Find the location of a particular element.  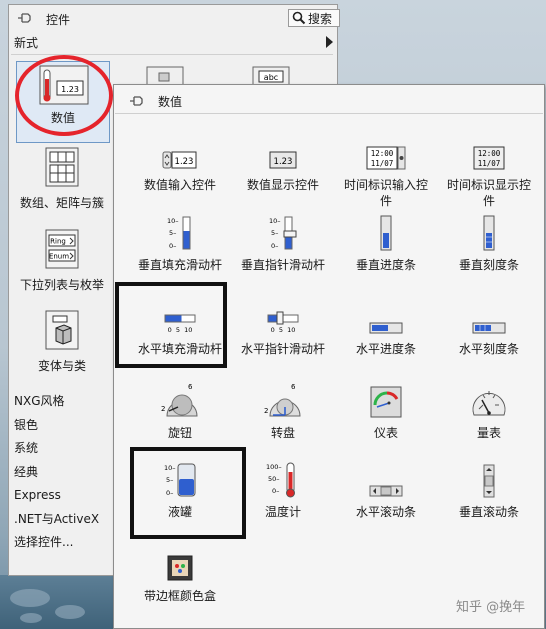

category-ring-label: 下拉列表与枚举 is located at coordinates (61, 285).